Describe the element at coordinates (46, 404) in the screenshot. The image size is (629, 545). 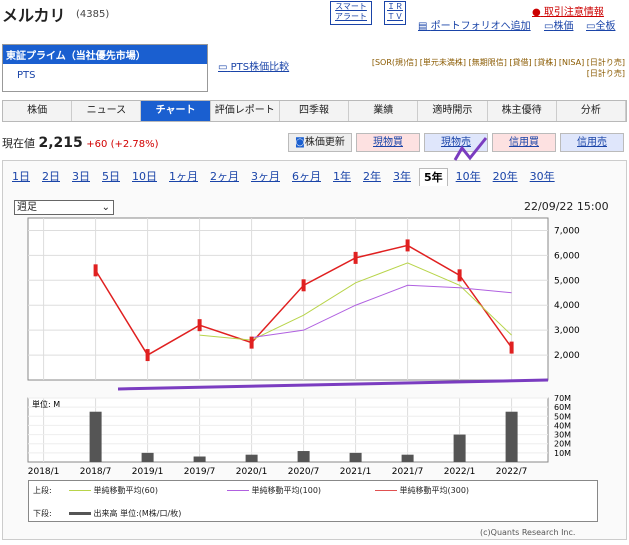
I see `volume-unit-label: 単位: M` at that location.